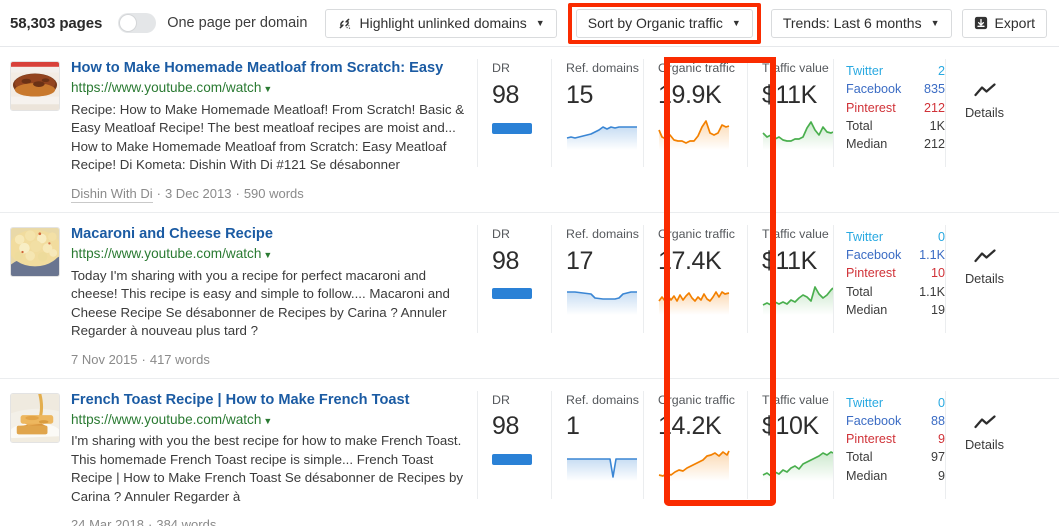 The width and height of the screenshot is (1059, 526). What do you see at coordinates (1014, 23) in the screenshot?
I see `export-button-label: Export` at bounding box center [1014, 23].